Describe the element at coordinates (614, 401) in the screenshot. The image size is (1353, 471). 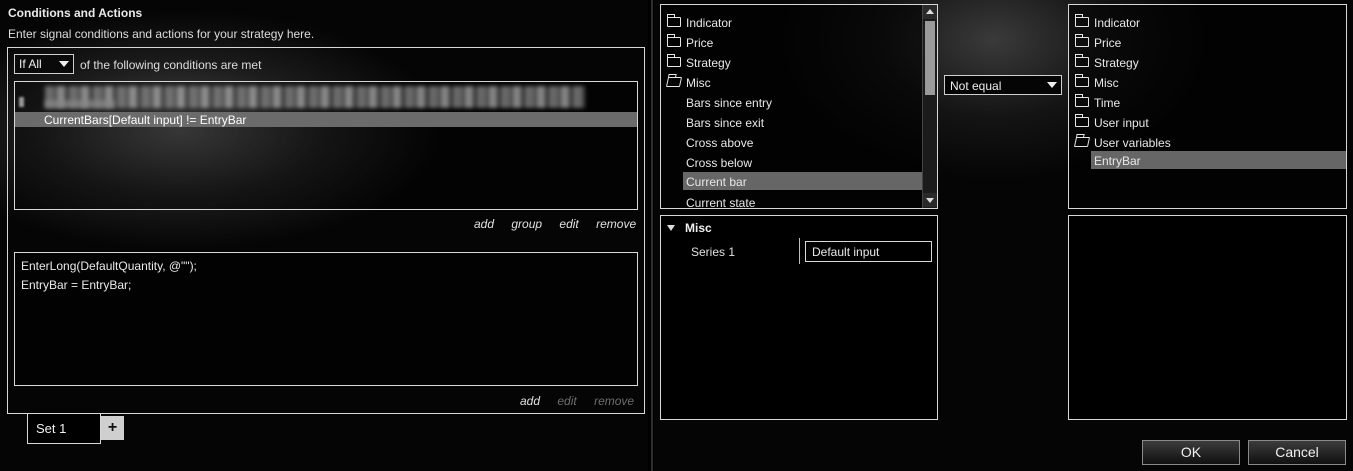
I see `action-remove-link: remove` at that location.